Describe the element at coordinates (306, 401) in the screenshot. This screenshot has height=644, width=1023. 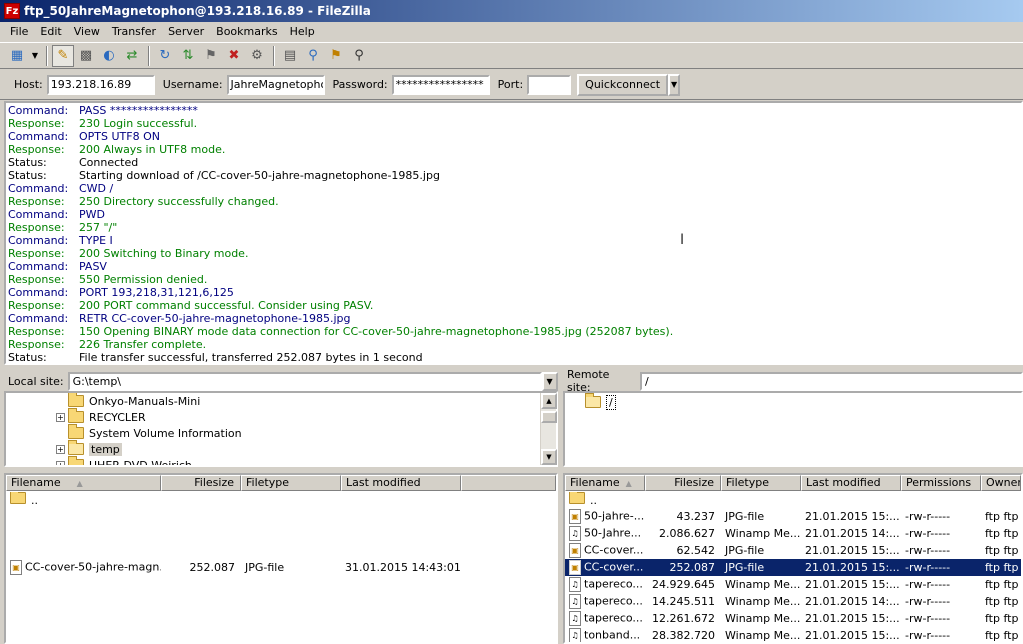
I see `tree-item: Onkyo-Manuals-Mini` at that location.